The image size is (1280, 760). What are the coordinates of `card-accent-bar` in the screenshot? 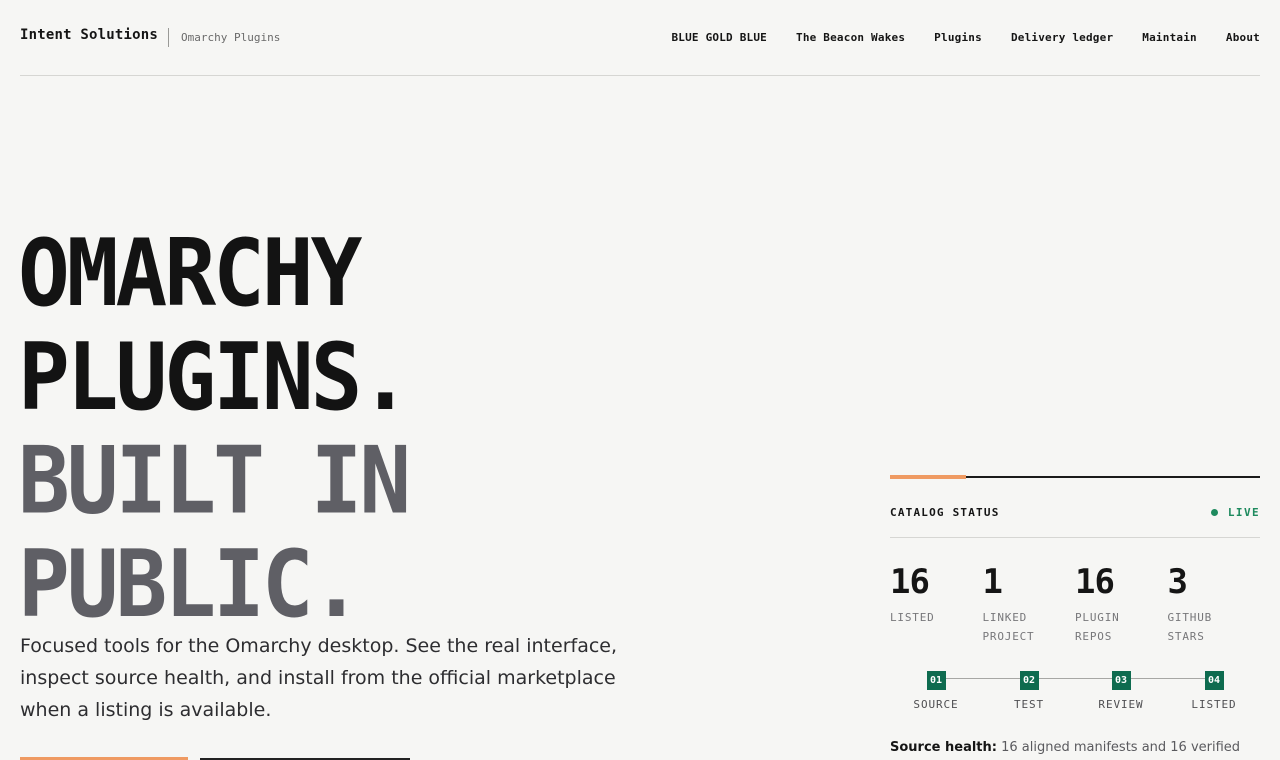 It's located at (928, 477).